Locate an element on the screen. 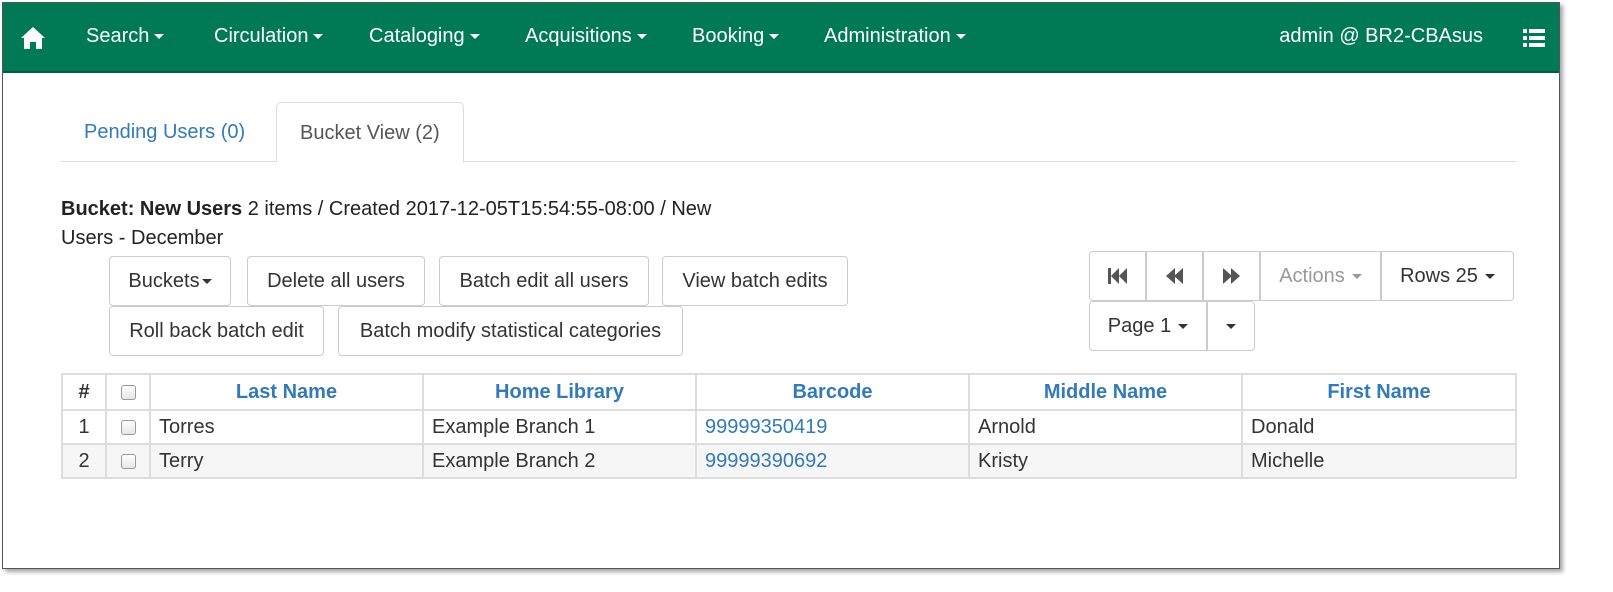 Image resolution: width=1613 pixels, height=592 pixels. bucket-title: Bucket: New Users is located at coordinates (152, 209).